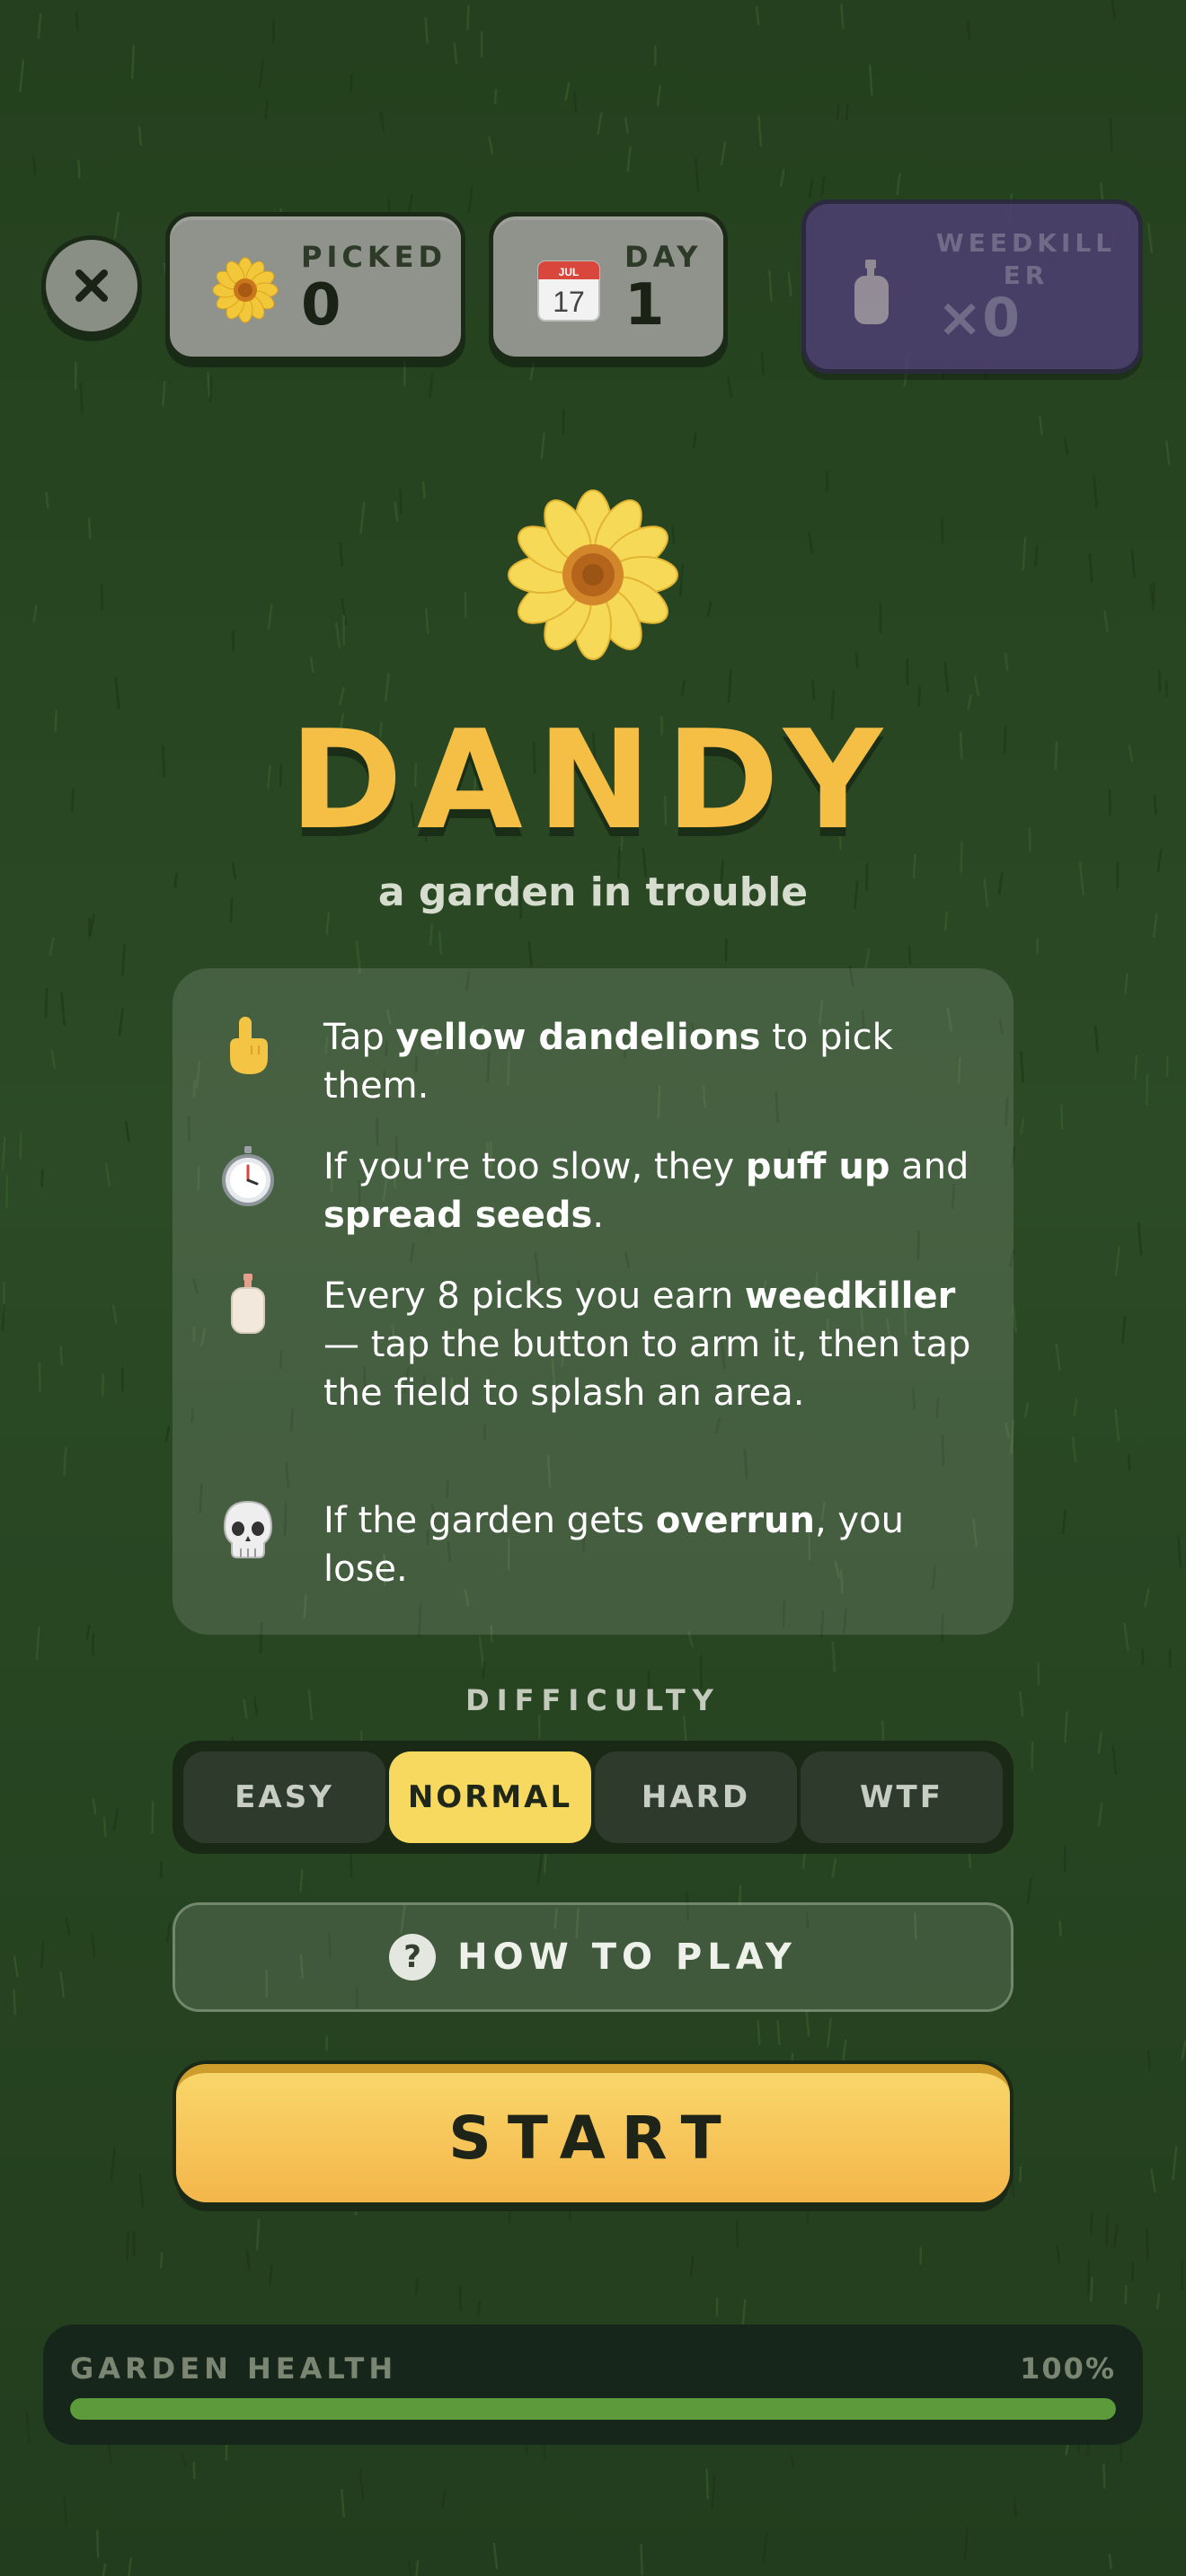  What do you see at coordinates (490, 1797) in the screenshot?
I see `difficulty-normal-button: NORMAL` at bounding box center [490, 1797].